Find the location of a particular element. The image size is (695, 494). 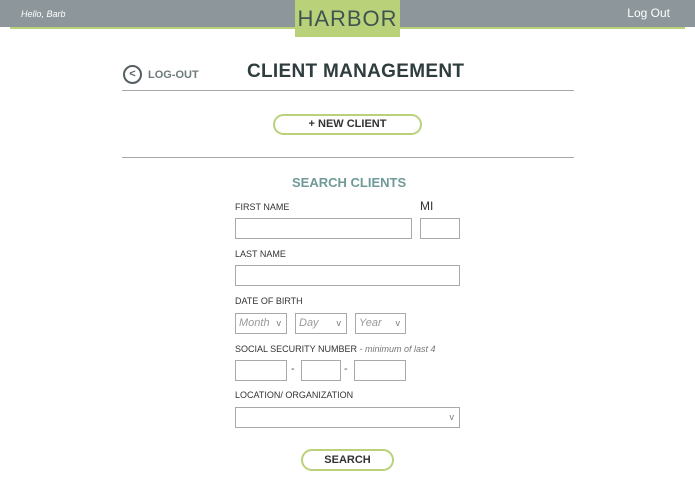

first-name-input is located at coordinates (323, 228).